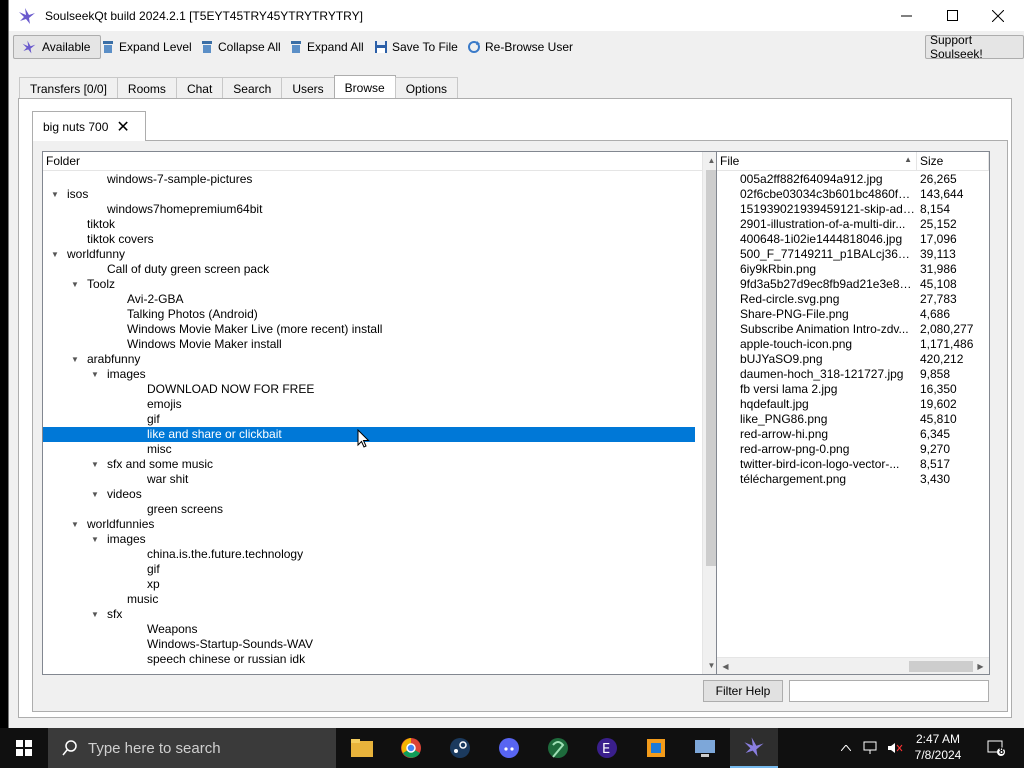 The height and width of the screenshot is (768, 1024). I want to click on tab-options: Options, so click(426, 88).